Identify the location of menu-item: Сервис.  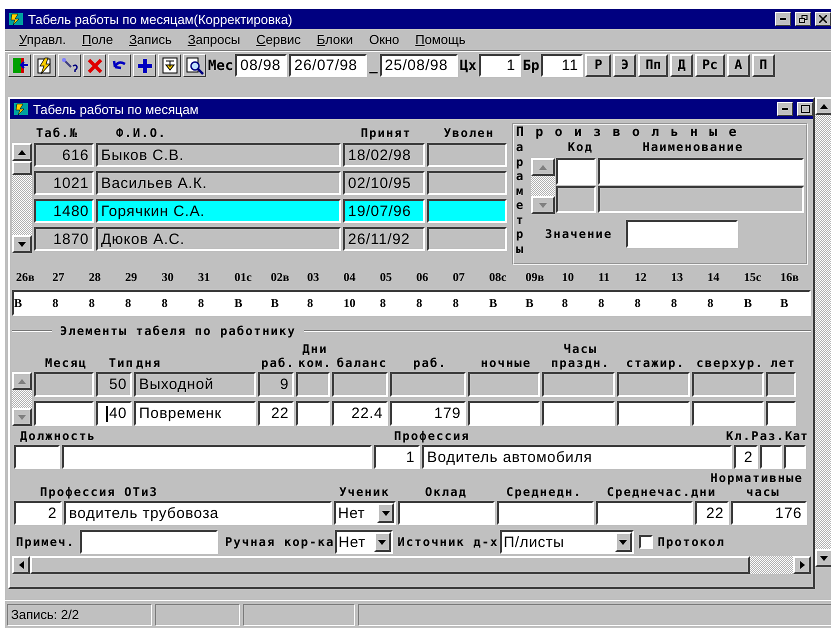
(278, 39).